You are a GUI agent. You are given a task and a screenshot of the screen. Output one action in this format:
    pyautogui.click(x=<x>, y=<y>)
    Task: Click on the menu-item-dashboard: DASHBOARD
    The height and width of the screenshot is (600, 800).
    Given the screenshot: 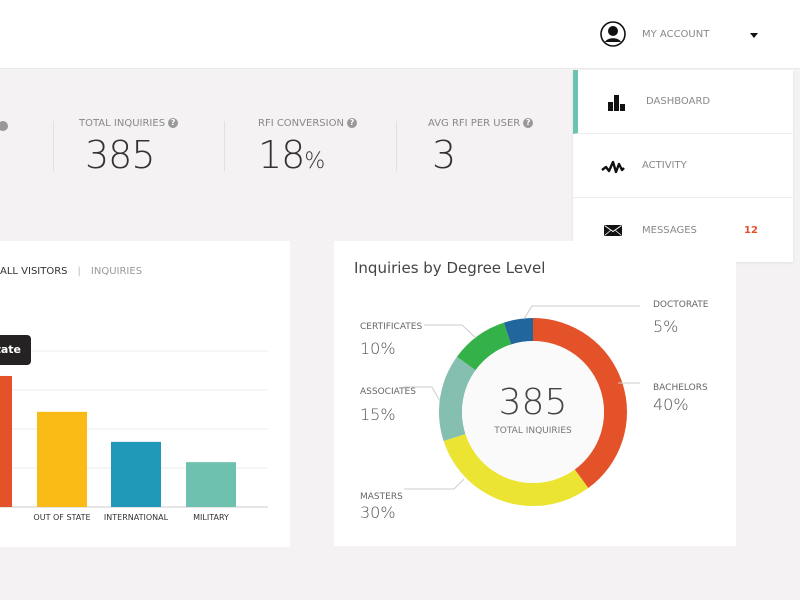 What is the action you would take?
    pyautogui.click(x=683, y=102)
    